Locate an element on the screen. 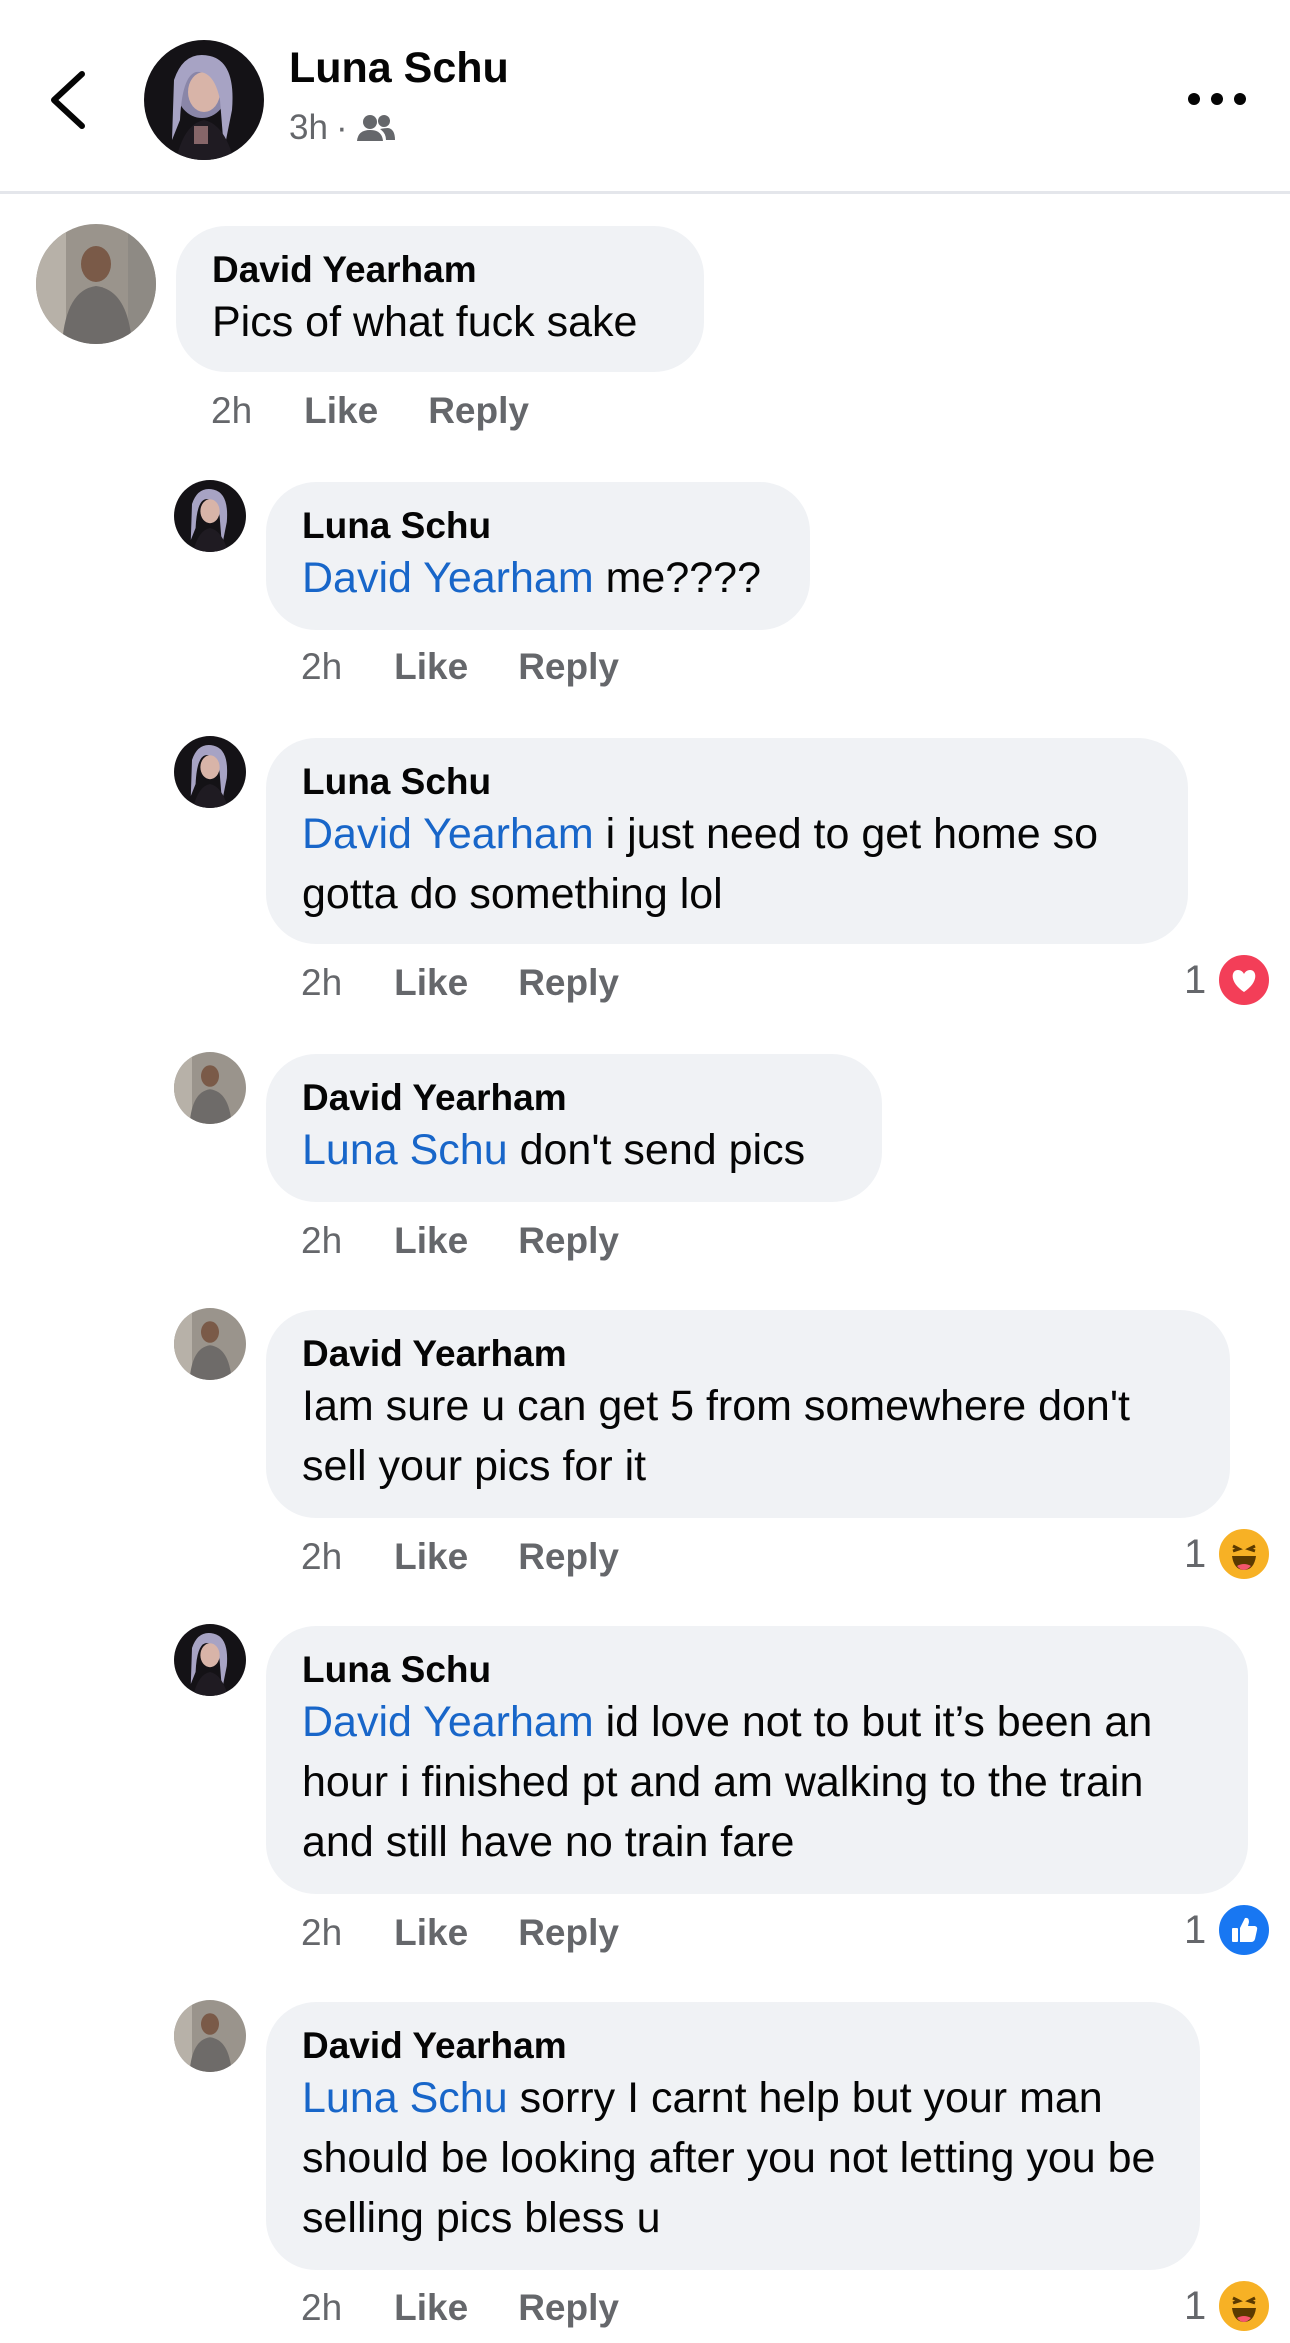 The height and width of the screenshot is (2343, 1290). more-horizontal-icon is located at coordinates (1217, 99).